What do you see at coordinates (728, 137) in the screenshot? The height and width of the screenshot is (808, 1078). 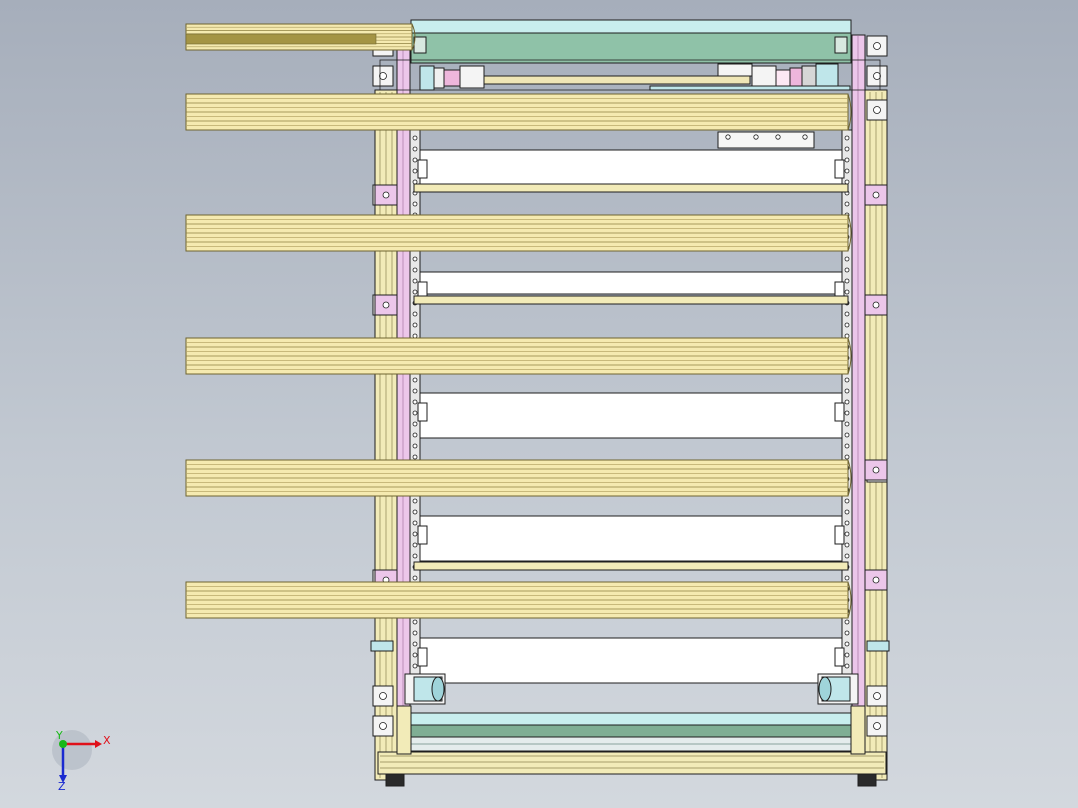 I see `bracket-hole` at bounding box center [728, 137].